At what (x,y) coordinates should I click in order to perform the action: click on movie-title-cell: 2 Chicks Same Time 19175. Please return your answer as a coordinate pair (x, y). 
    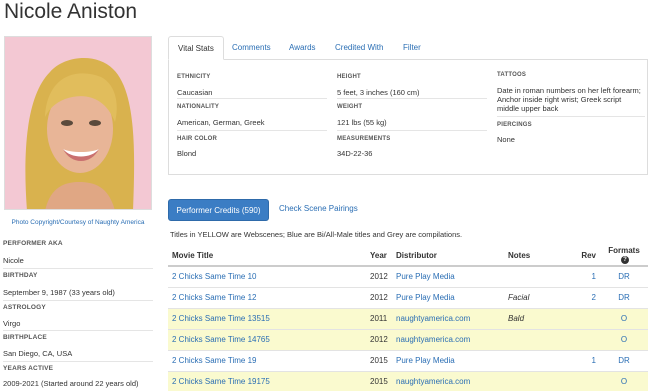
    Looking at the image, I should click on (267, 381).